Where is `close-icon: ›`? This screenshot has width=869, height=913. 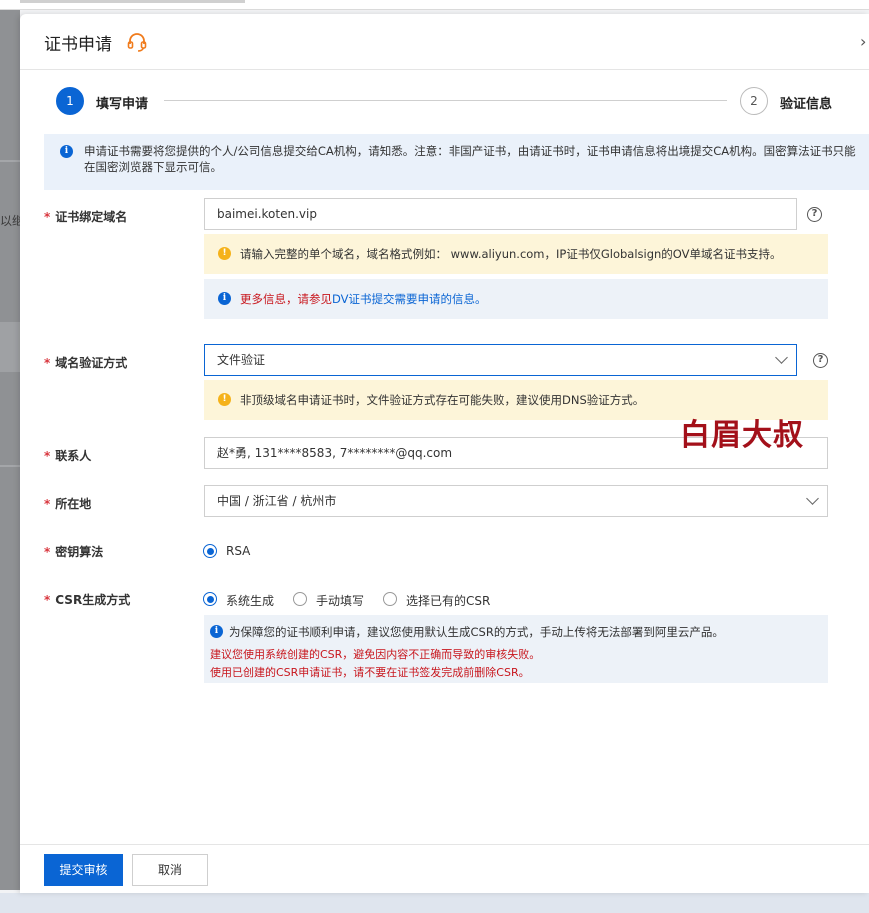 close-icon: › is located at coordinates (863, 41).